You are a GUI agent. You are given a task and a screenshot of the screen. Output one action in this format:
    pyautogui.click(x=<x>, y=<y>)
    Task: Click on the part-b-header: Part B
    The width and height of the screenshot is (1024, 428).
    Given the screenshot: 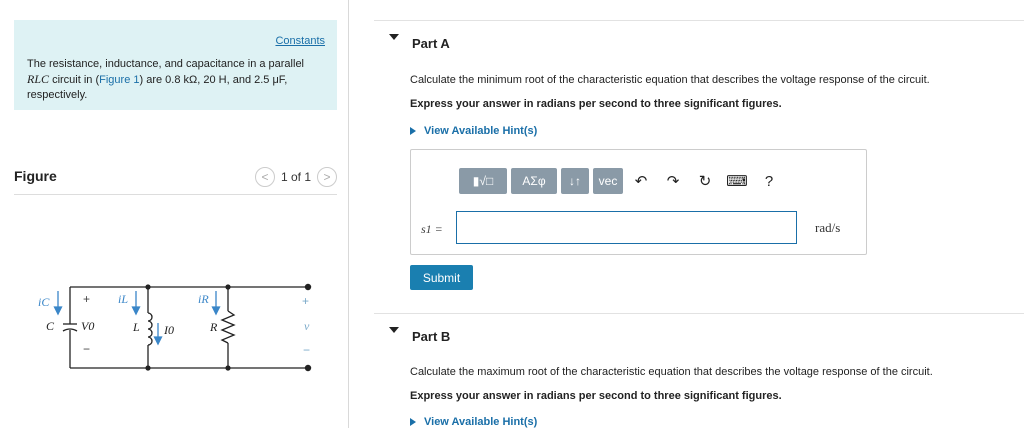 What is the action you would take?
    pyautogui.click(x=699, y=328)
    